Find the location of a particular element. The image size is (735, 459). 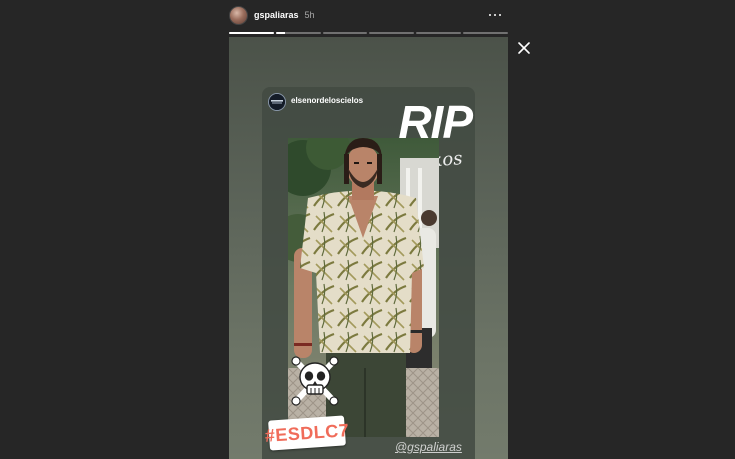

hashtag-sticker: #ESDLC7 is located at coordinates (307, 433).